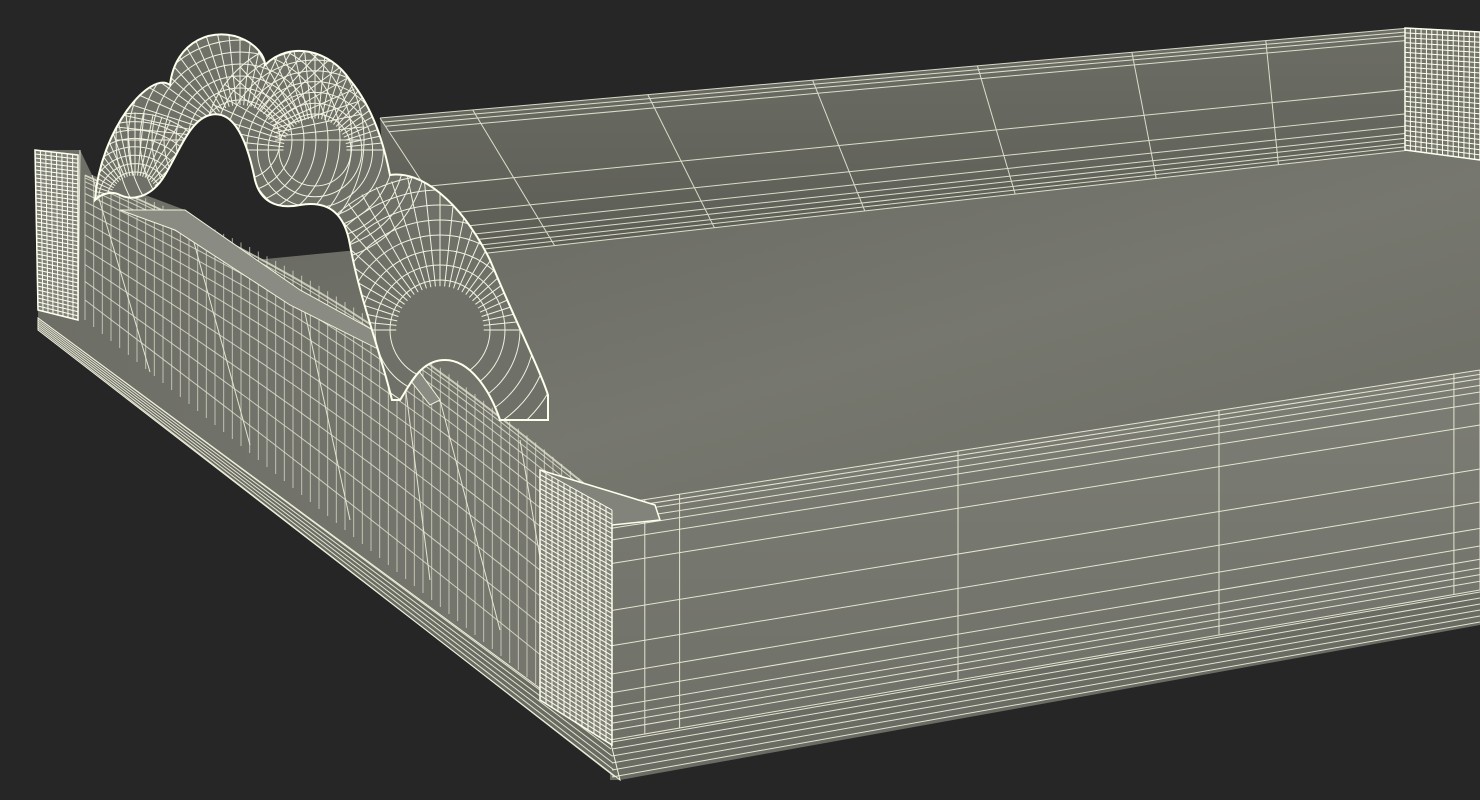 This screenshot has height=800, width=1480. I want to click on tray-corner-post-back, so click(1442, 94).